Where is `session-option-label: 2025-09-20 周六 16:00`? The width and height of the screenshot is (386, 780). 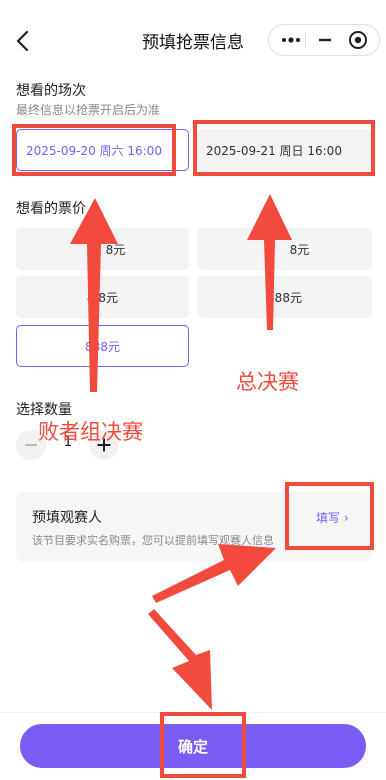 session-option-label: 2025-09-20 周六 16:00 is located at coordinates (94, 150).